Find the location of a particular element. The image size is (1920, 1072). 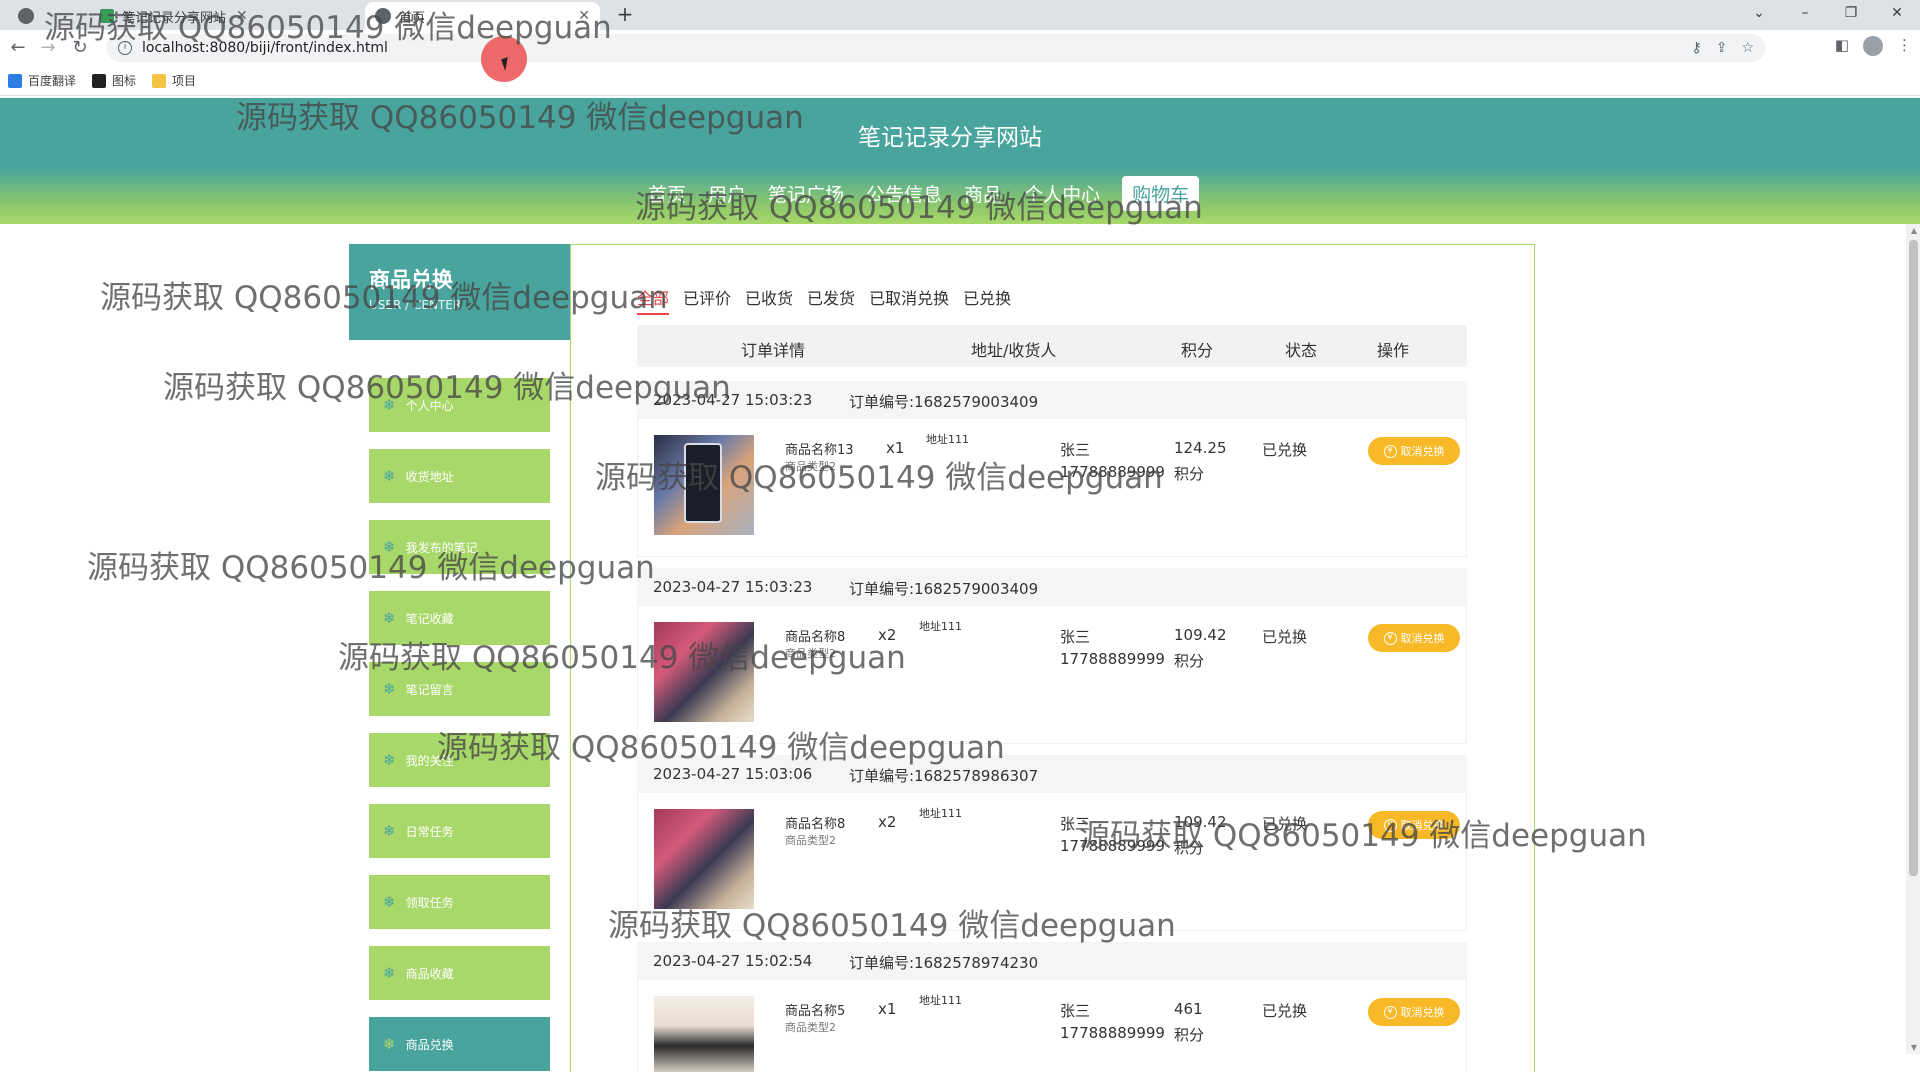

sidebar-item-product-favorites: ❄ 商品收藏 is located at coordinates (459, 973).